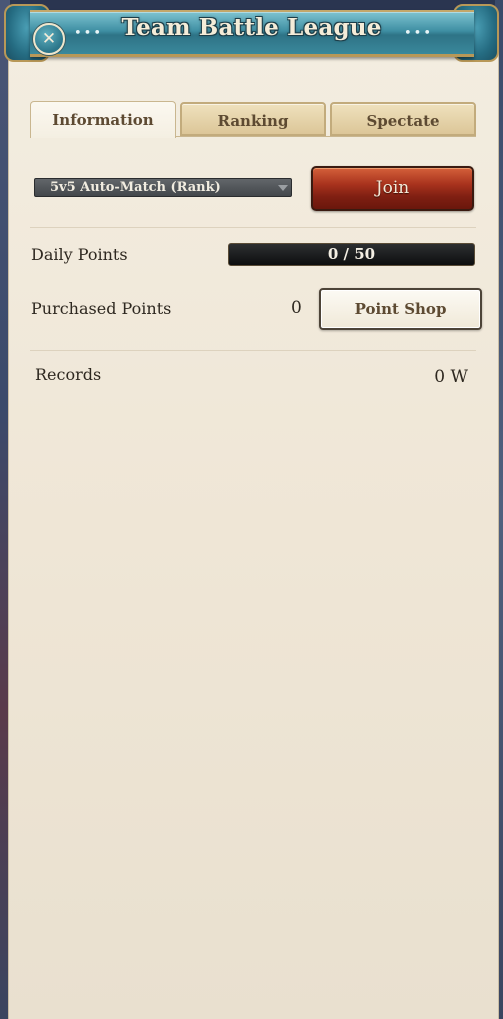 Image resolution: width=503 pixels, height=1019 pixels. I want to click on join-button: Join, so click(392, 188).